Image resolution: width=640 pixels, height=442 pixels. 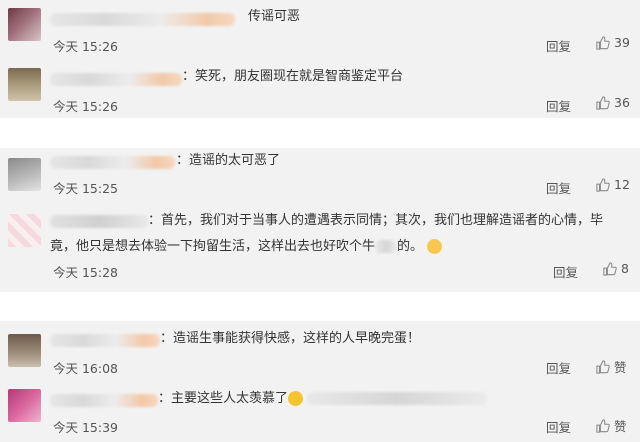 What do you see at coordinates (85, 368) in the screenshot?
I see `comment-time: 今天 16:08` at bounding box center [85, 368].